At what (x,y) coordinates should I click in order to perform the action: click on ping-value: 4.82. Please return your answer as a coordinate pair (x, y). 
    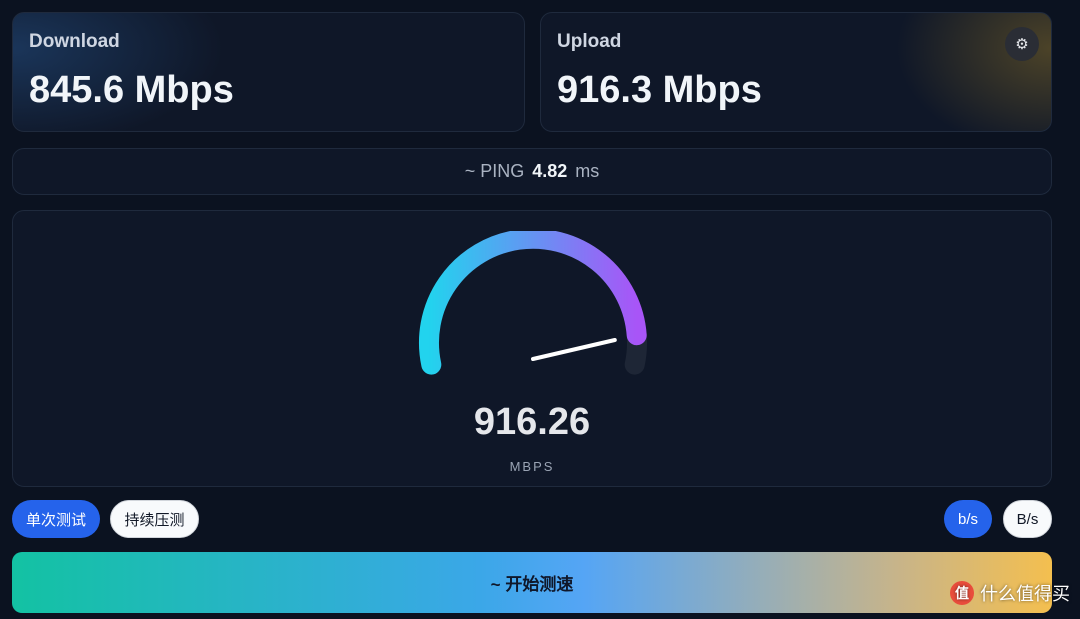
    Looking at the image, I should click on (550, 171).